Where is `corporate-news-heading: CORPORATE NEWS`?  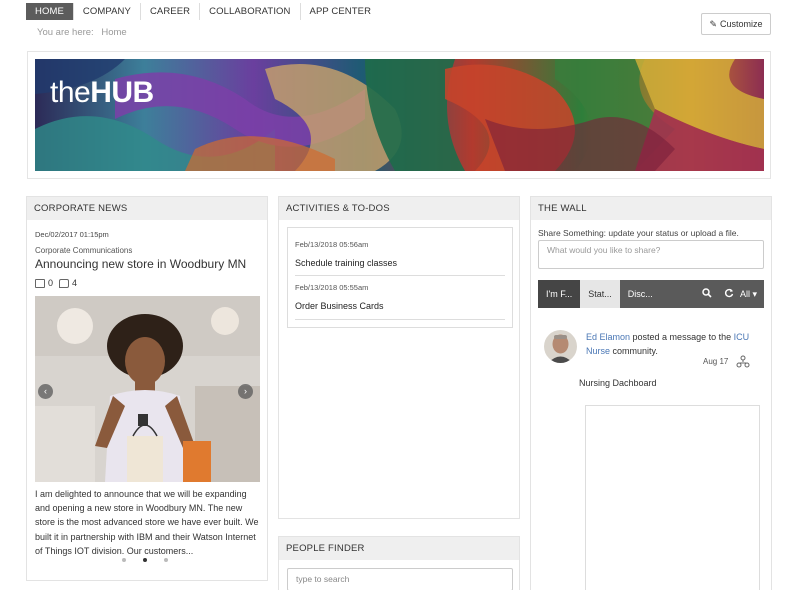 corporate-news-heading: CORPORATE NEWS is located at coordinates (147, 208).